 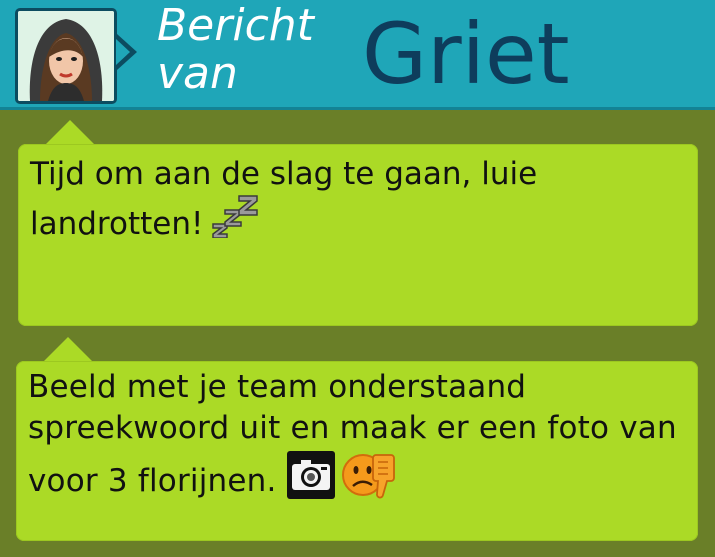 I want to click on header-sender-name: Griet, so click(x=466, y=54).